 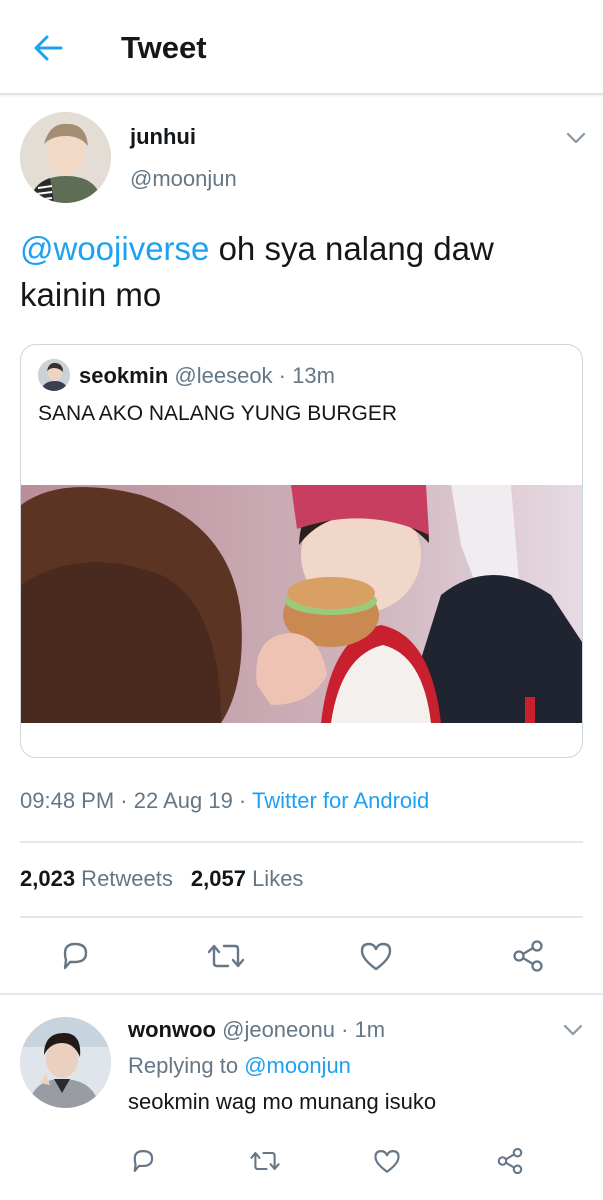 I want to click on reply-author-handle: @jeoneonu, so click(x=278, y=1029).